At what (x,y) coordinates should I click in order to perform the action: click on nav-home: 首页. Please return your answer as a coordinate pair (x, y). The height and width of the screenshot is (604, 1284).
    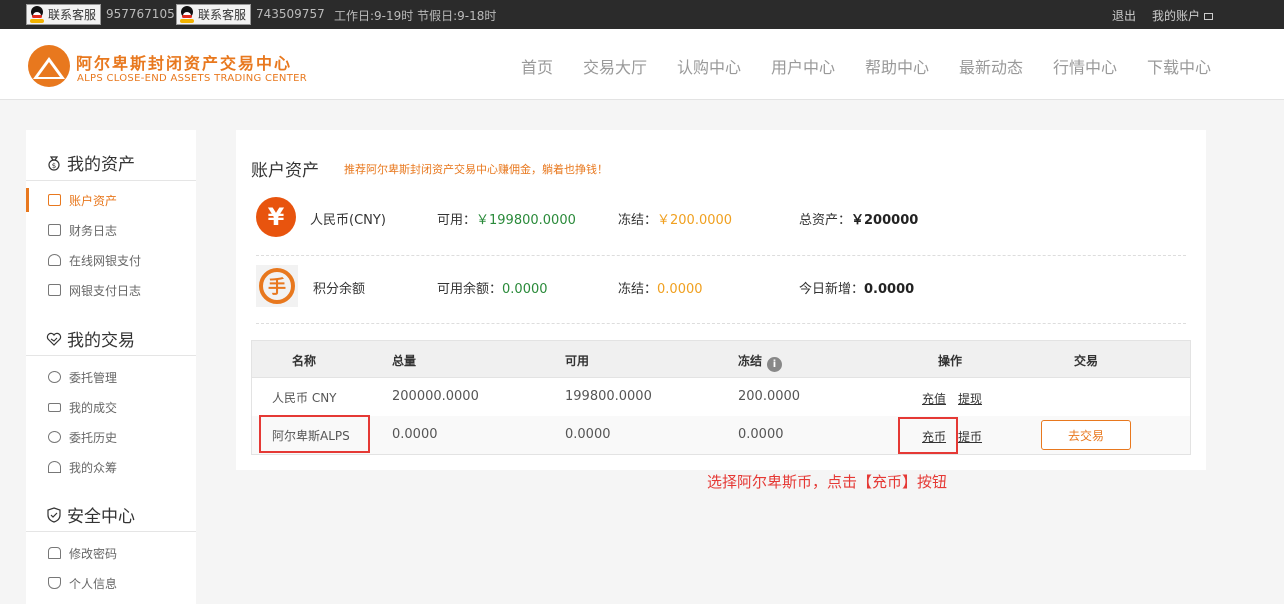
    Looking at the image, I should click on (537, 66).